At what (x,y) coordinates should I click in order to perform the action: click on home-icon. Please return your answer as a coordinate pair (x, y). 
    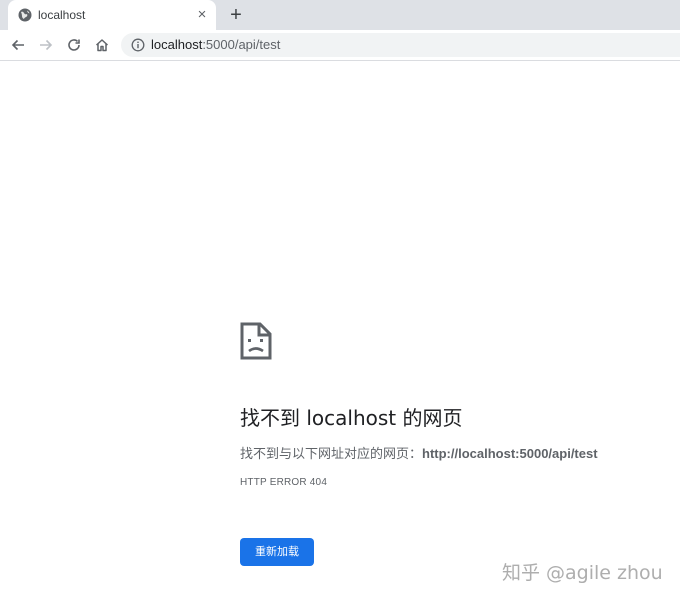
    Looking at the image, I should click on (102, 45).